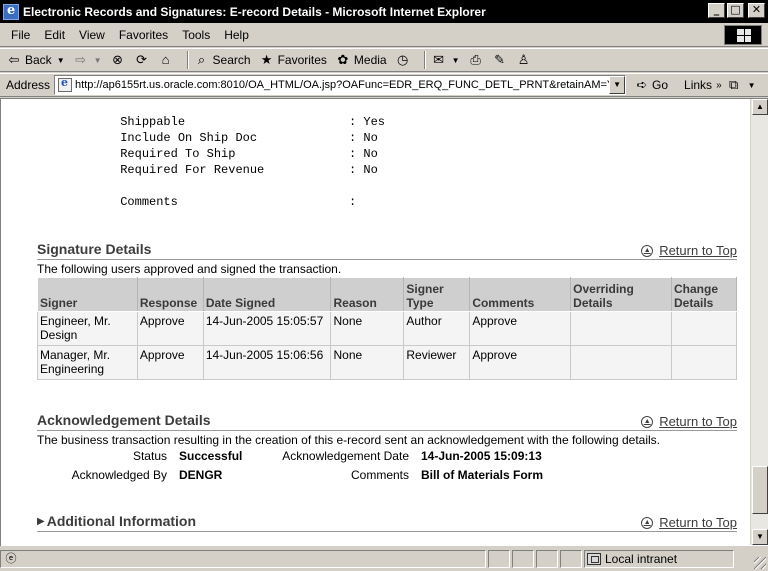 This screenshot has width=768, height=571. What do you see at coordinates (520, 294) in the screenshot?
I see `column-header: Comments` at bounding box center [520, 294].